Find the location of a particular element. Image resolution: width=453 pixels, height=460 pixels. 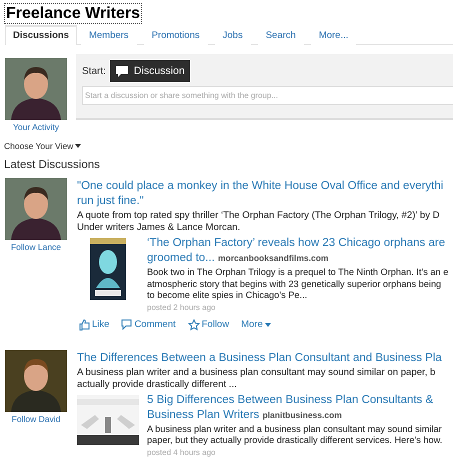

thumbs-up-icon is located at coordinates (84, 324).